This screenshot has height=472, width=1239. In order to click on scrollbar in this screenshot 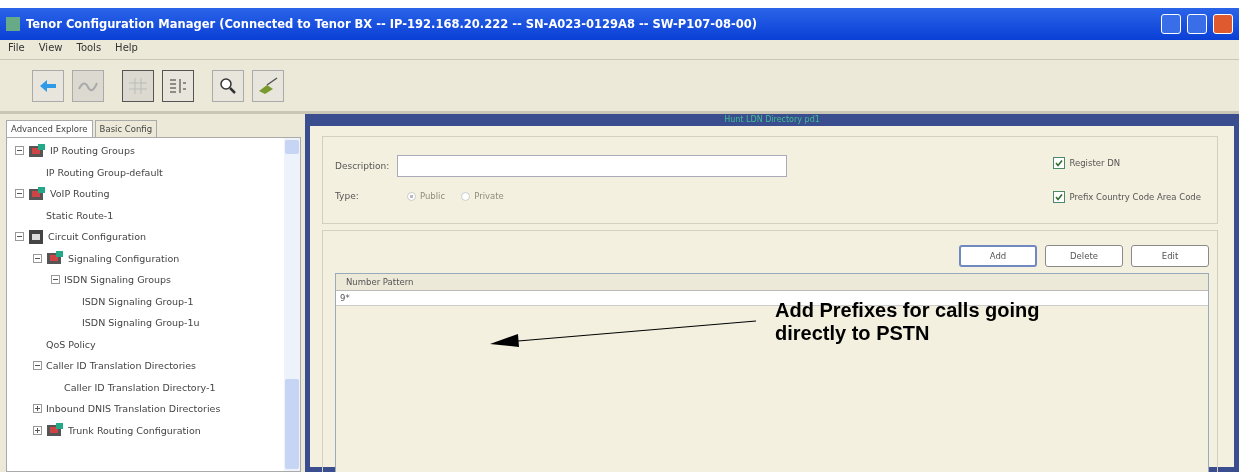, I will do `click(292, 304)`.